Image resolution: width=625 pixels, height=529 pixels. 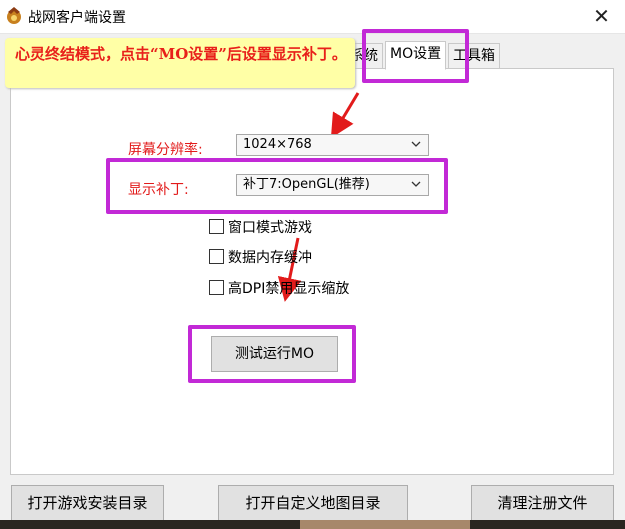 I want to click on option-high-dpi: 高DPI禁用显示缩放, so click(x=279, y=289).